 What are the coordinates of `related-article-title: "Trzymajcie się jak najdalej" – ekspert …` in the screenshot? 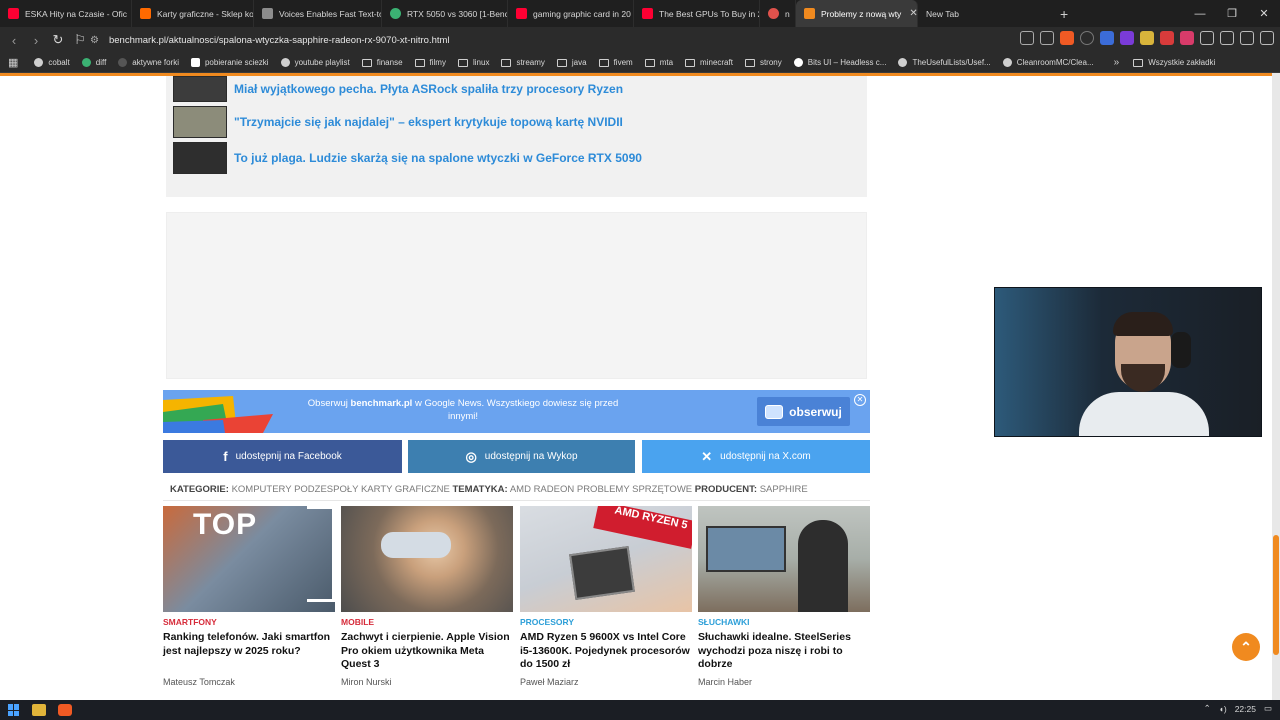 It's located at (428, 122).